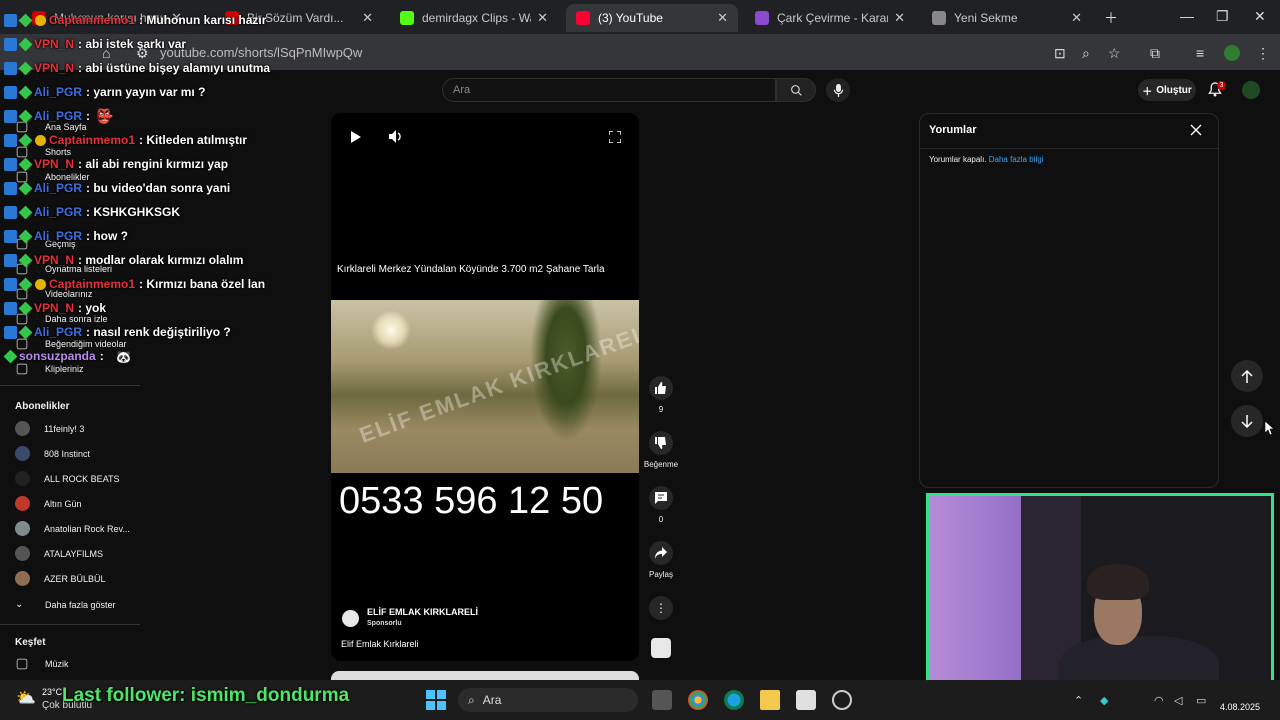 The image size is (1280, 720). I want to click on chrome-icon, so click(698, 700).